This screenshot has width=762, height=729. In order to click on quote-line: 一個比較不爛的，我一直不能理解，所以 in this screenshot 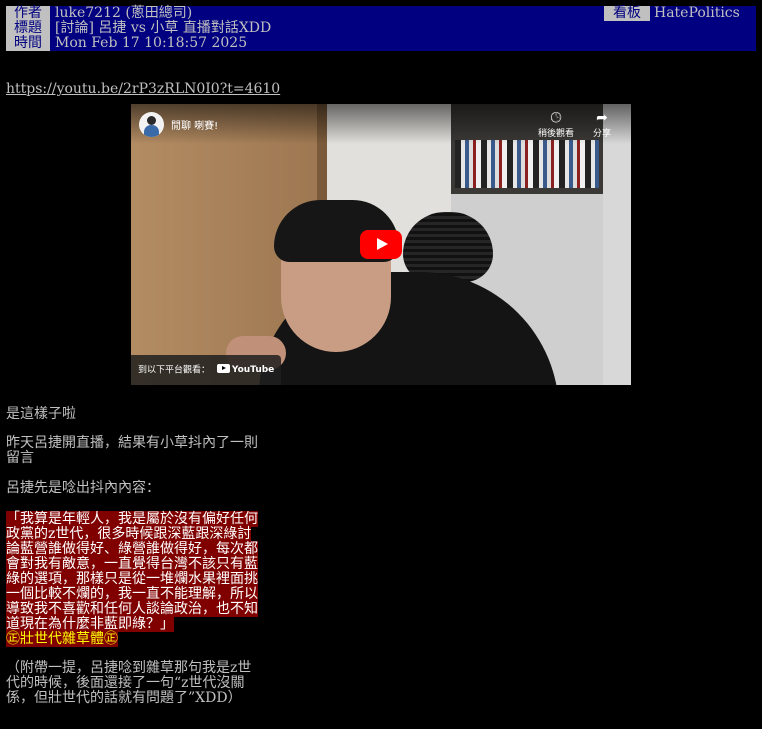, I will do `click(132, 594)`.